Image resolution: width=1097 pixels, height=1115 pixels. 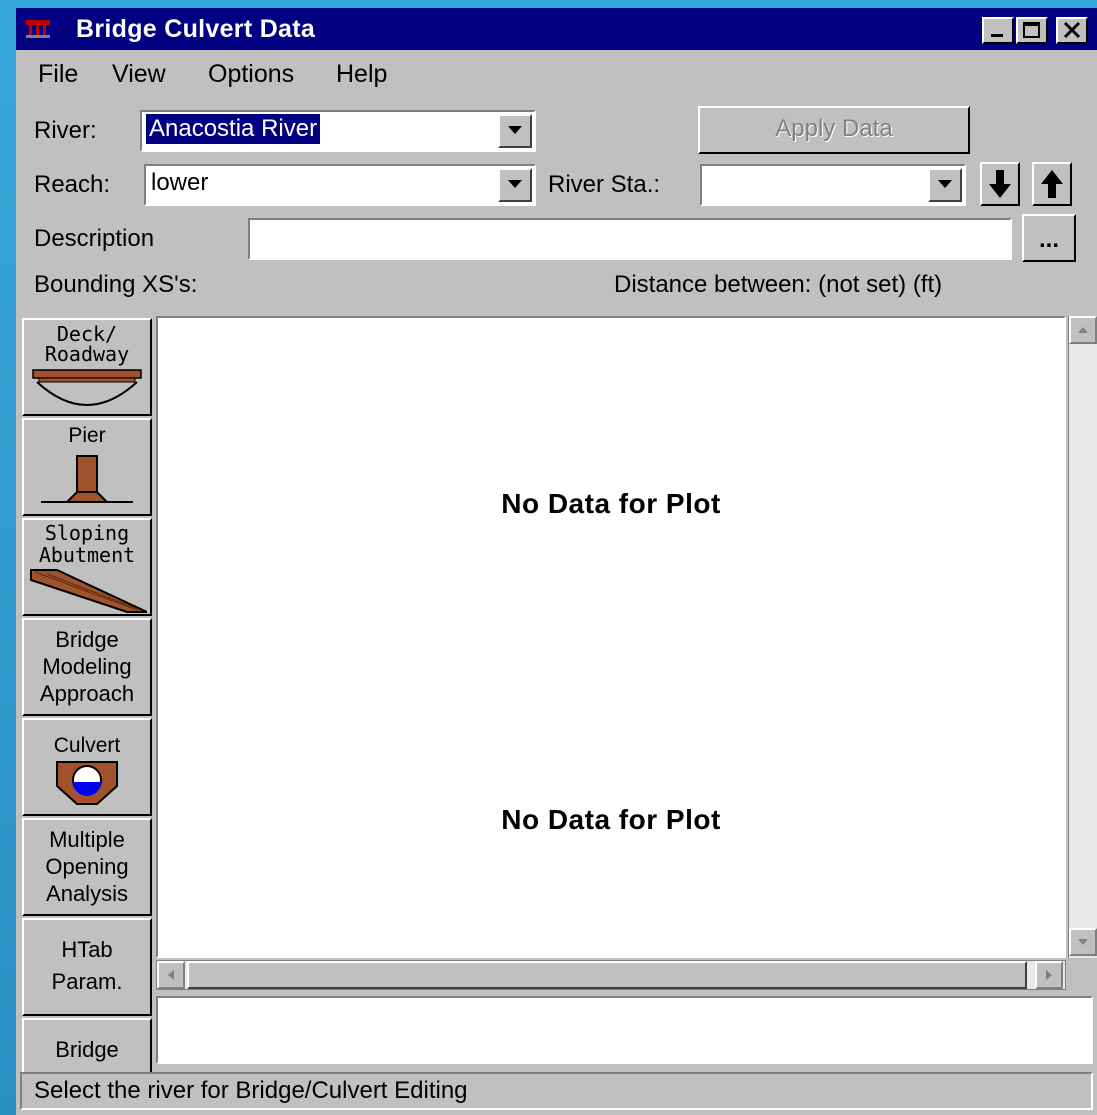 I want to click on htab-param-label: HTab Param., so click(x=87, y=965).